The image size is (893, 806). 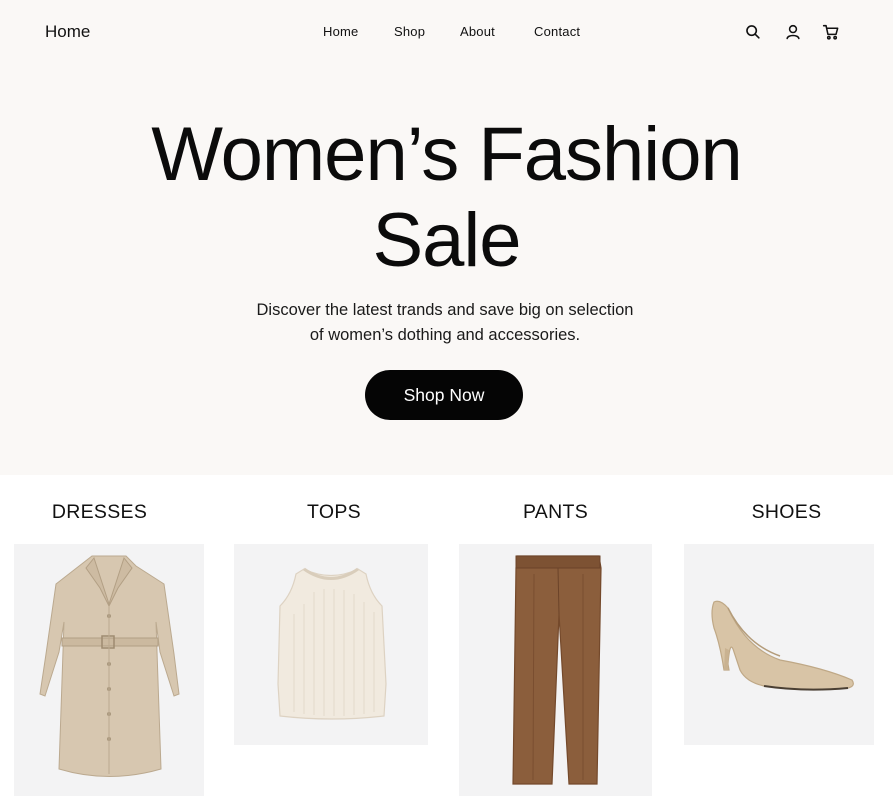 I want to click on category-label-shoes: SHOES, so click(x=786, y=512).